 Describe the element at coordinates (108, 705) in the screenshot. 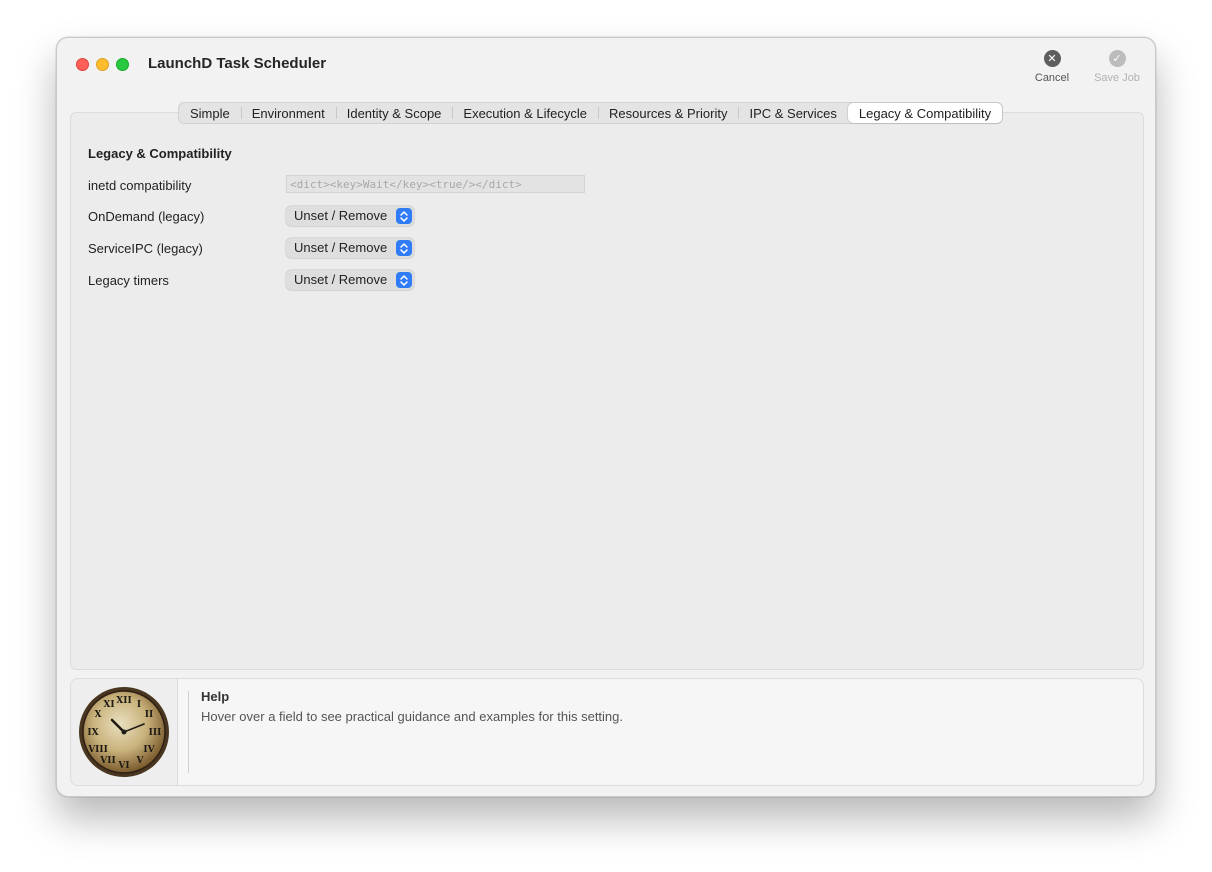

I see `svg-text: XI` at that location.